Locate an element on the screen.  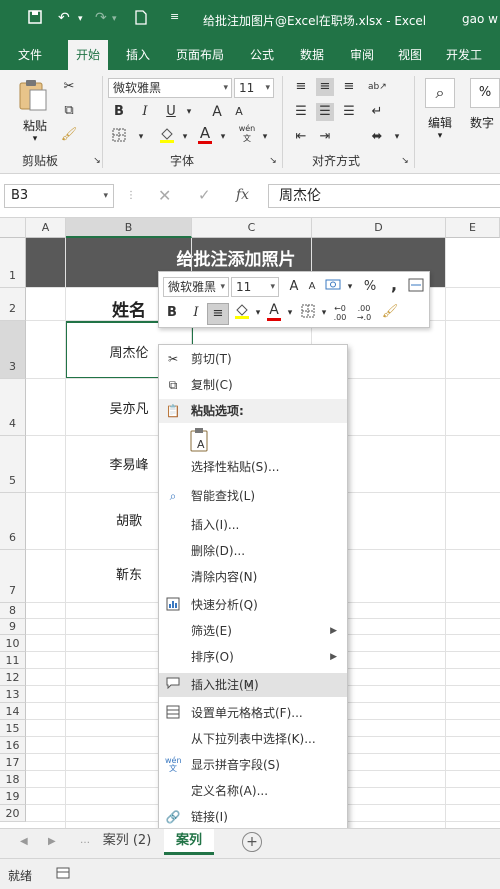
macro-record-icon is located at coordinates (63, 874).